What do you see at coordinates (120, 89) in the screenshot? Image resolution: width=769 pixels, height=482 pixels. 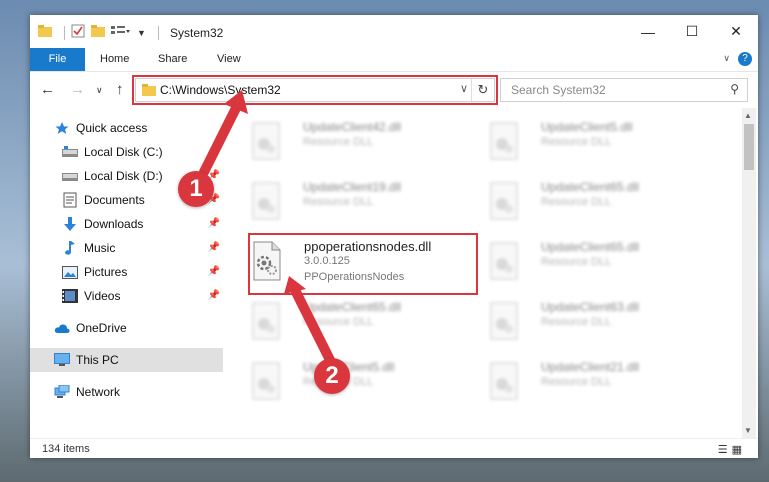 I see `up-icon: ↑` at bounding box center [120, 89].